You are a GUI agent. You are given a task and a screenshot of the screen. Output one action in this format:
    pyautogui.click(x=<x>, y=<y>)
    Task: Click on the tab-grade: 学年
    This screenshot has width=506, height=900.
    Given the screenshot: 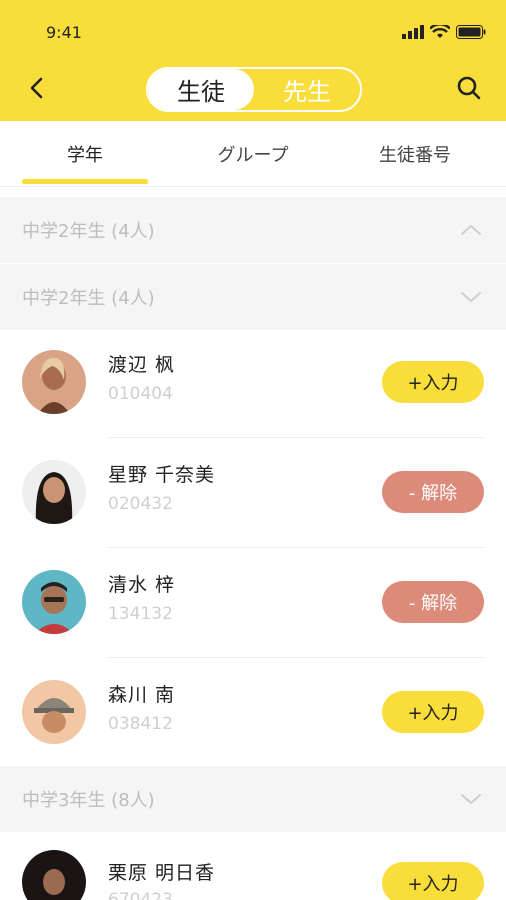 What is the action you would take?
    pyautogui.click(x=85, y=154)
    